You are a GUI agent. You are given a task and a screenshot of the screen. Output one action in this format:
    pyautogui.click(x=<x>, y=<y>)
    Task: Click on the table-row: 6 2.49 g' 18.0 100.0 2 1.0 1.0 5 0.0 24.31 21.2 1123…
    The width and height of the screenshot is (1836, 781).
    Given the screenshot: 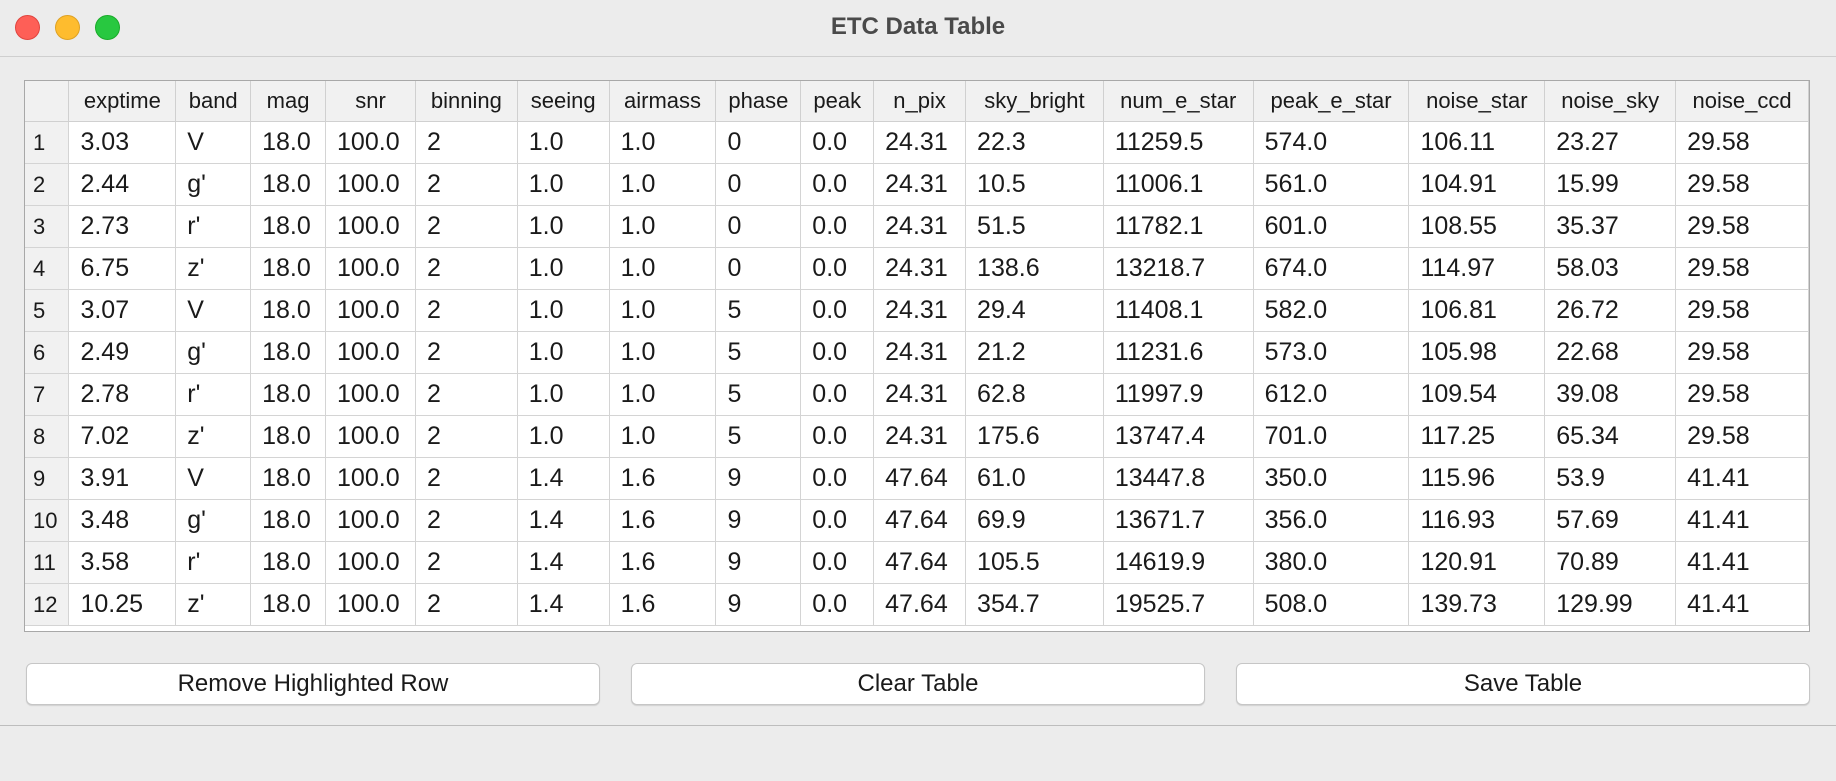 What is the action you would take?
    pyautogui.click(x=917, y=352)
    